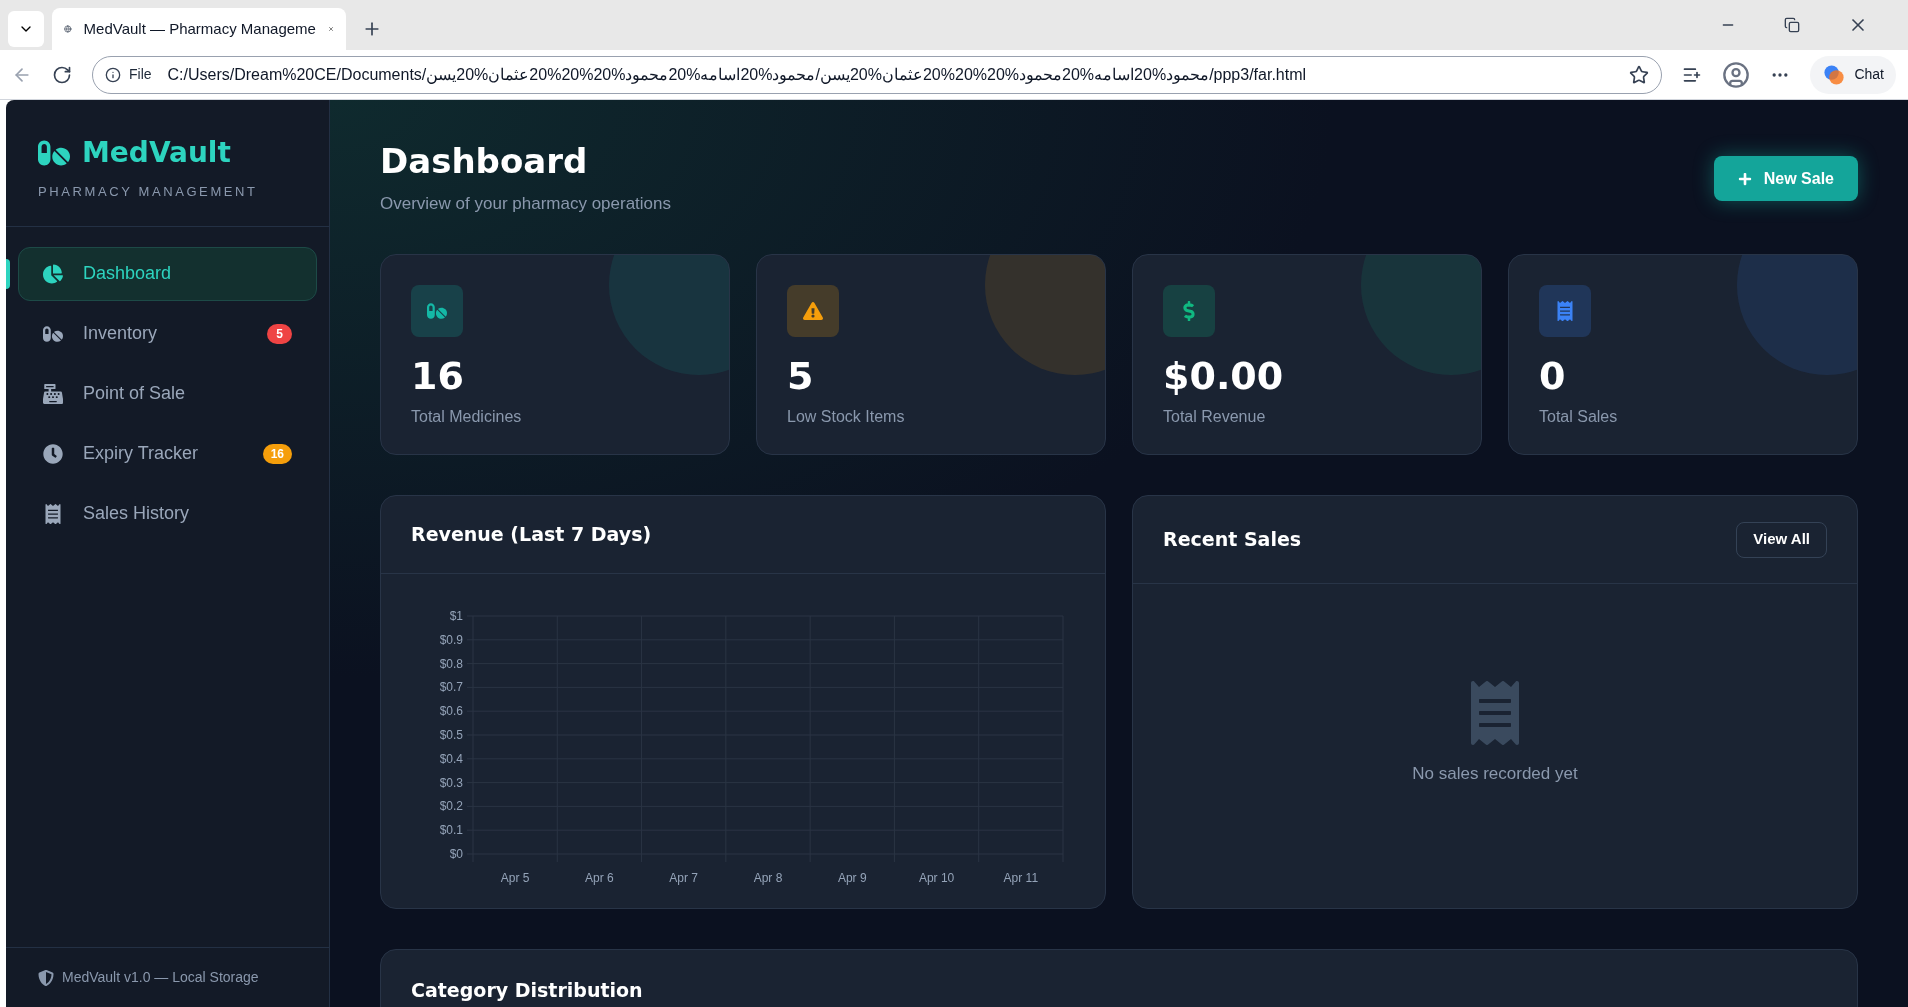  Describe the element at coordinates (140, 74) in the screenshot. I see `address-prefix: File` at that location.